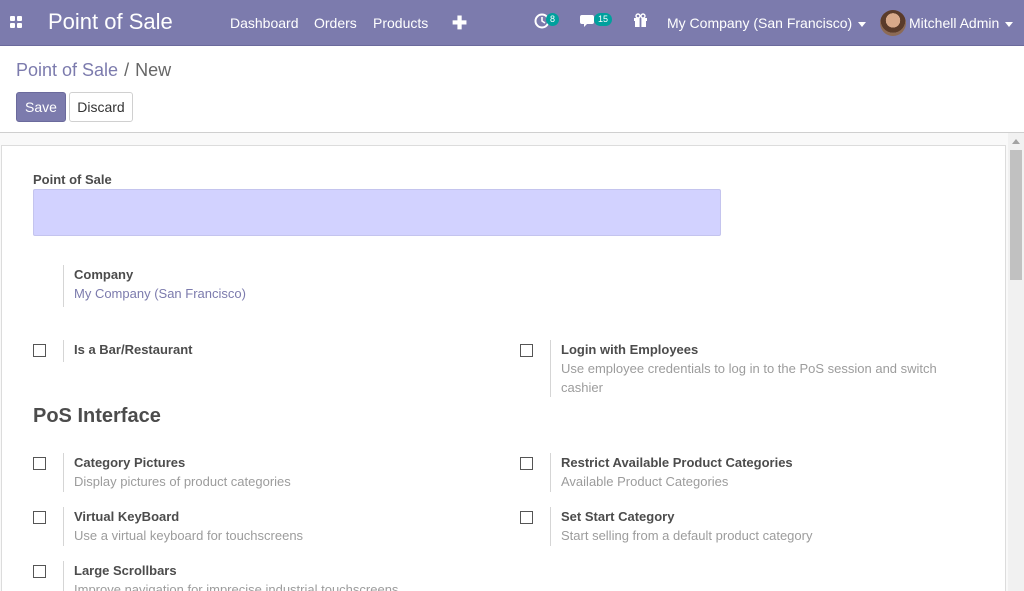 Image resolution: width=1024 pixels, height=591 pixels. I want to click on apps-icon, so click(16, 22).